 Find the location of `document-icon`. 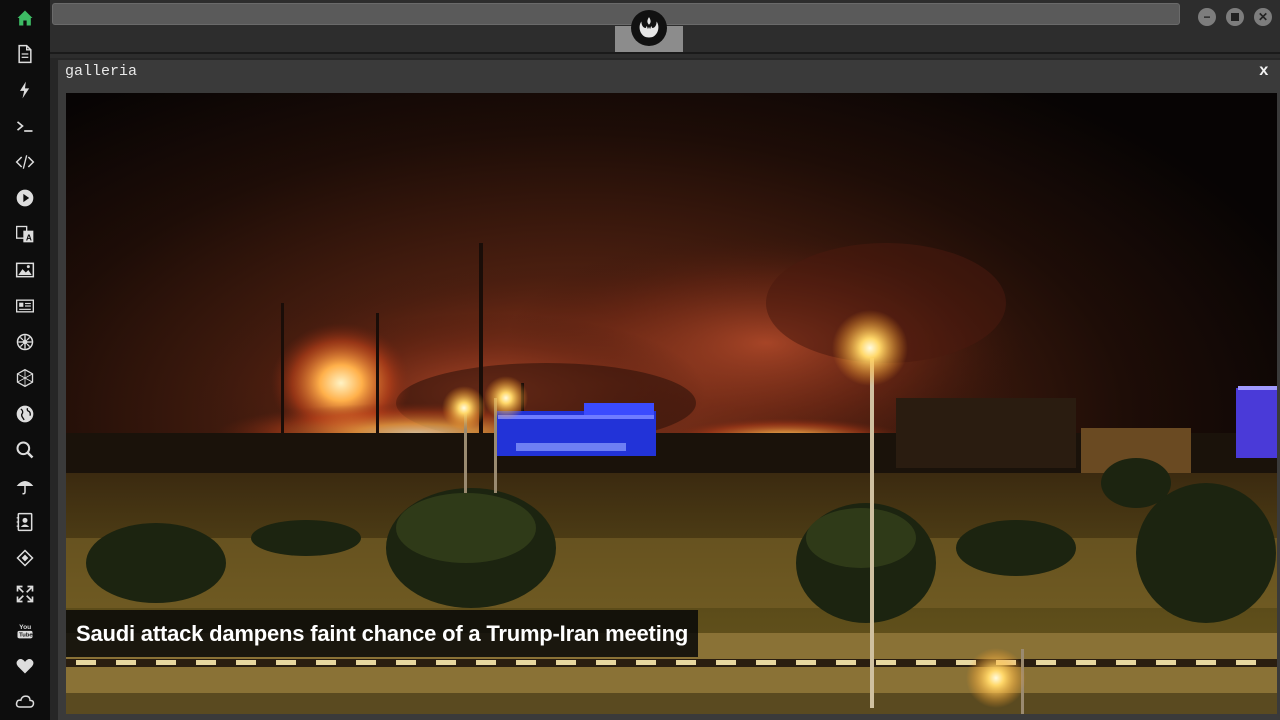

document-icon is located at coordinates (25, 54).